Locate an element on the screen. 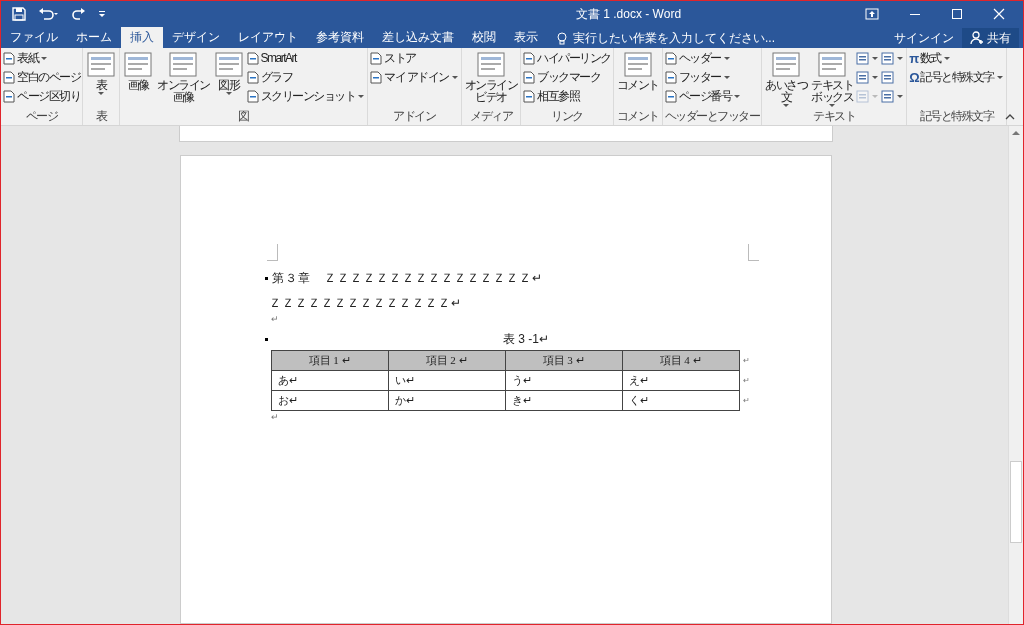 The height and width of the screenshot is (625, 1024). ribbon-button: スクリーンショット is located at coordinates (305, 96).